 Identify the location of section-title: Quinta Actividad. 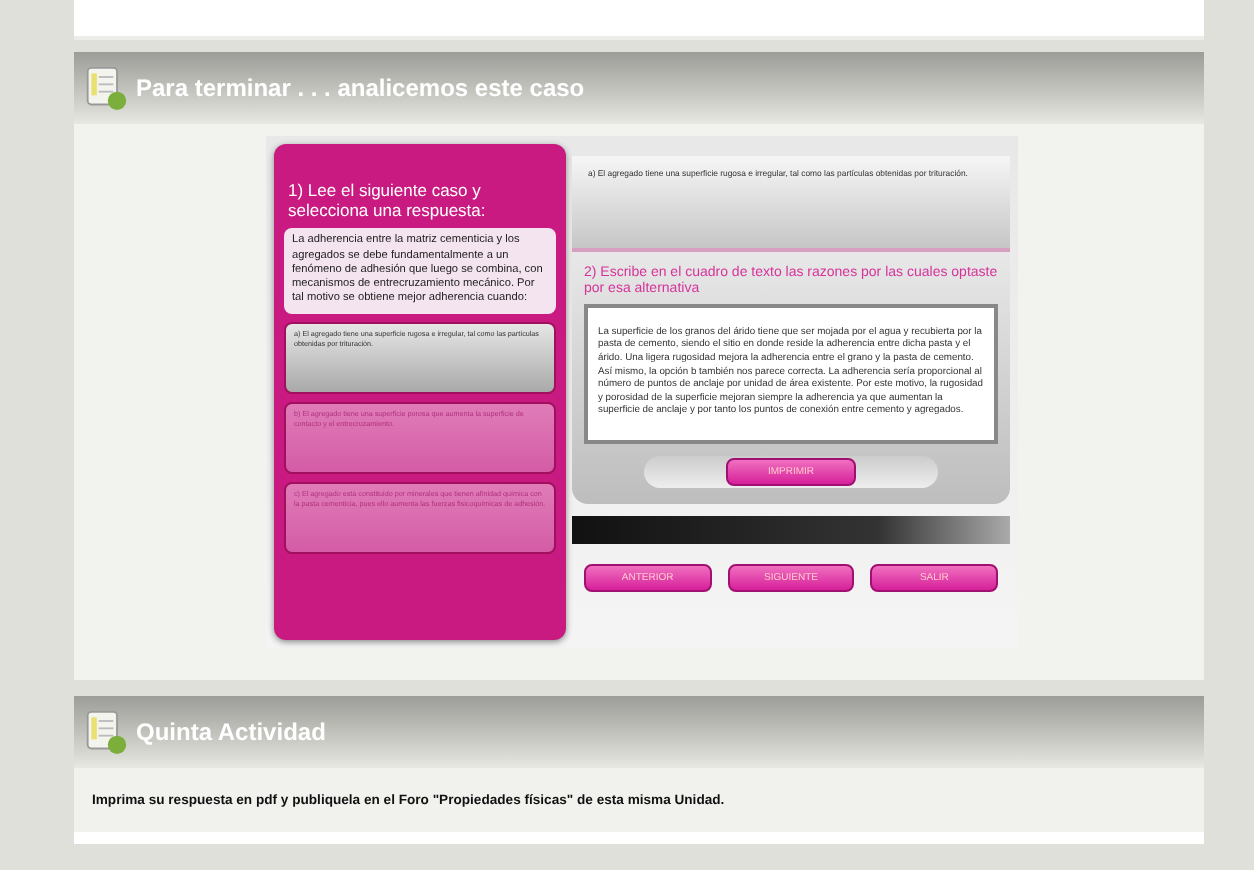
(231, 732).